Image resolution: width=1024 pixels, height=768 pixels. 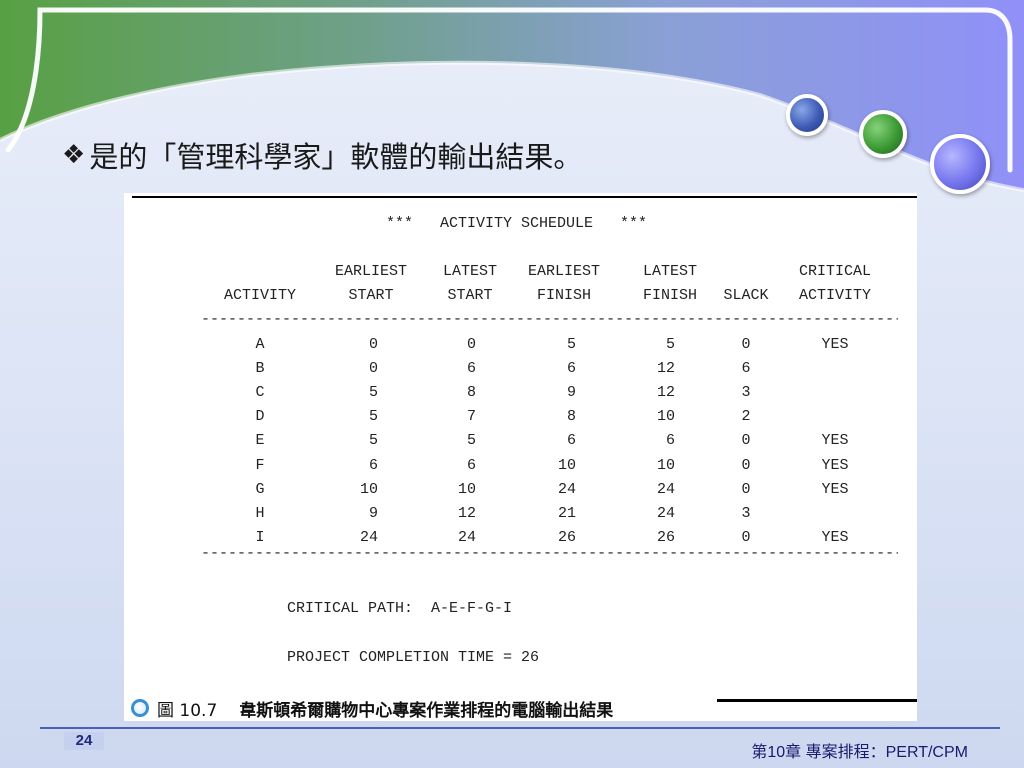 I want to click on caption-circle-icon, so click(x=140, y=708).